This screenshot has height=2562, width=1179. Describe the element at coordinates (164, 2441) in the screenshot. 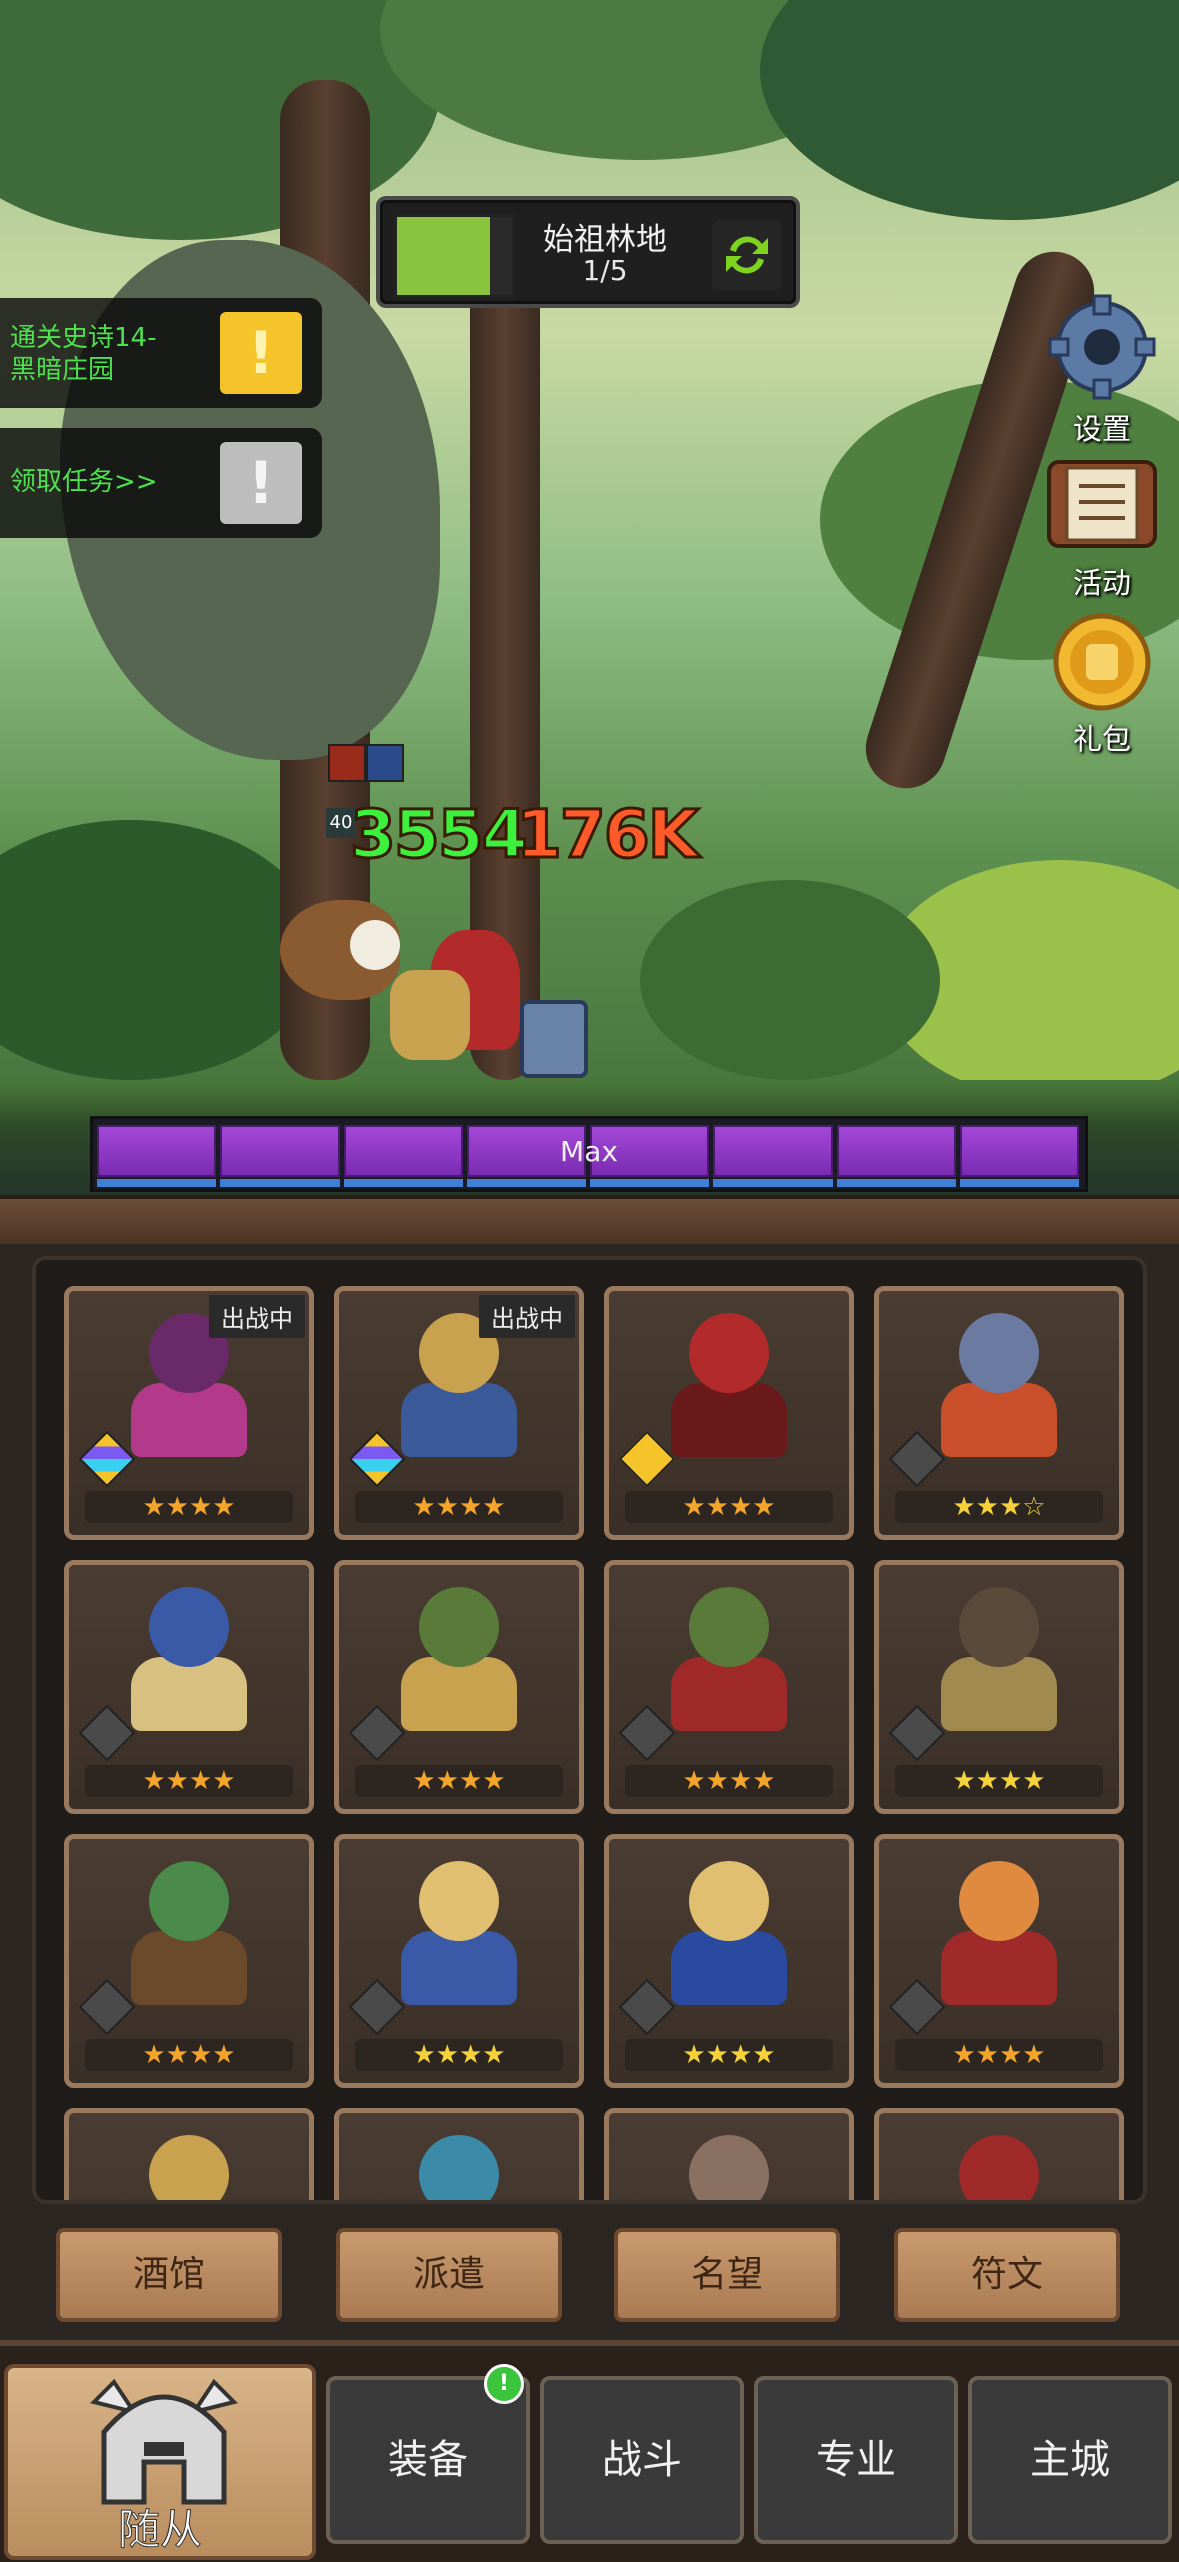

I see `helmet-icon` at that location.